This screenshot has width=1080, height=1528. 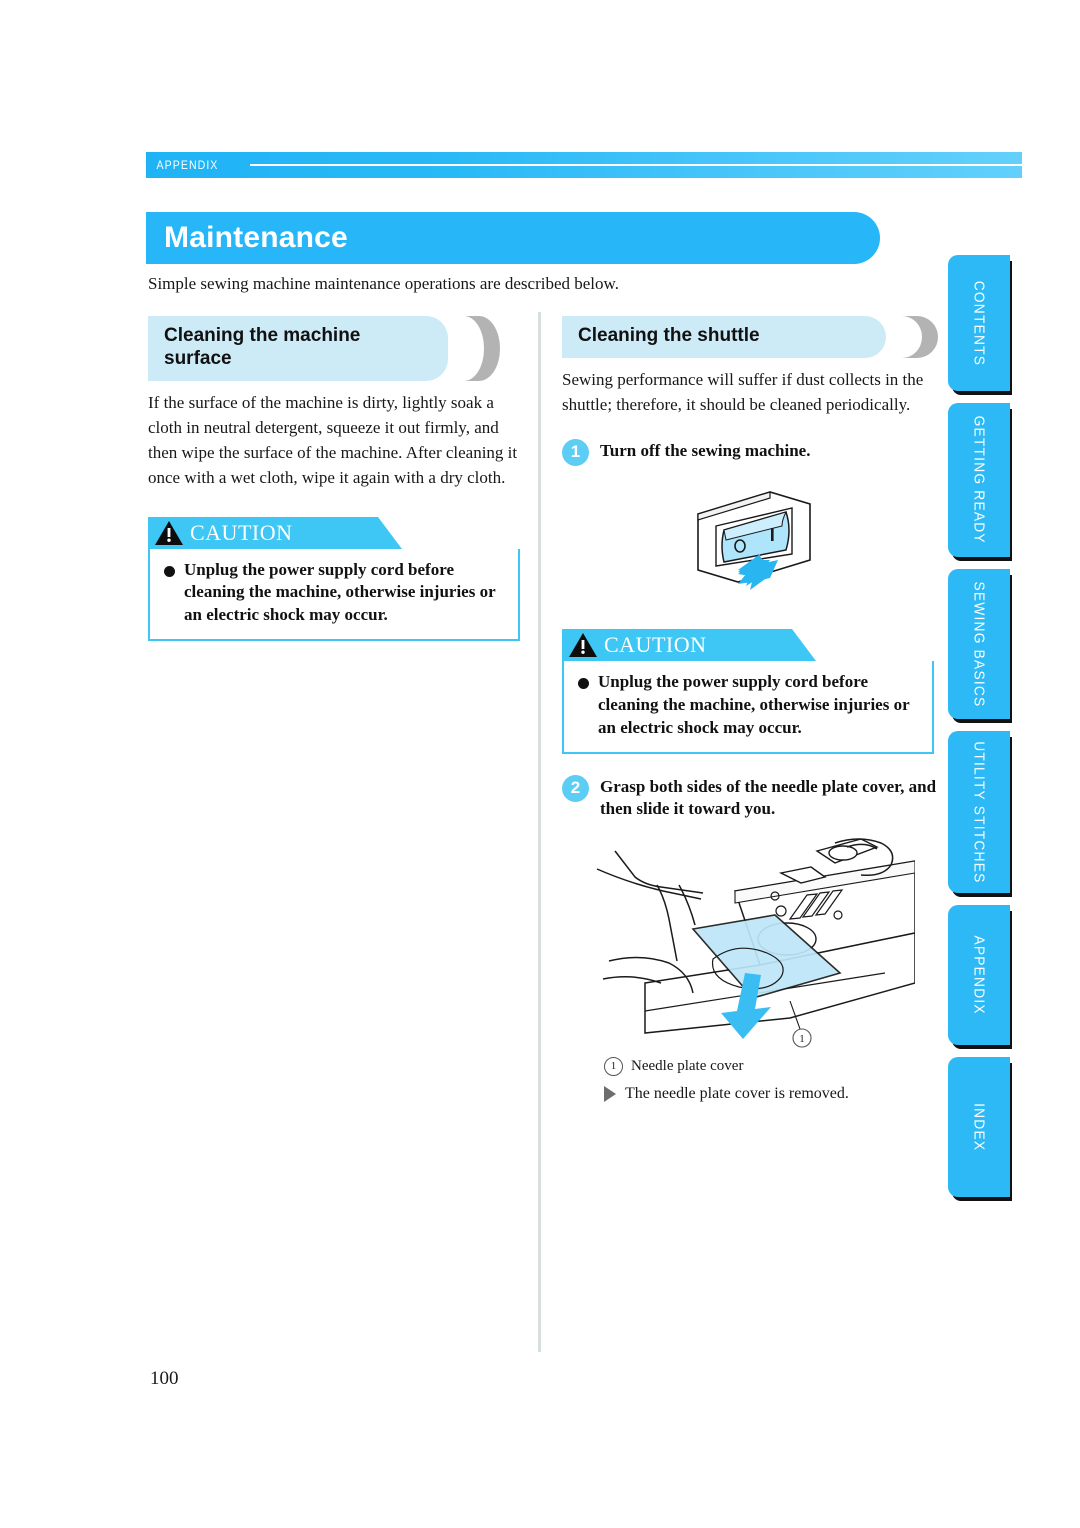 I want to click on column-divider, so click(x=539, y=832).